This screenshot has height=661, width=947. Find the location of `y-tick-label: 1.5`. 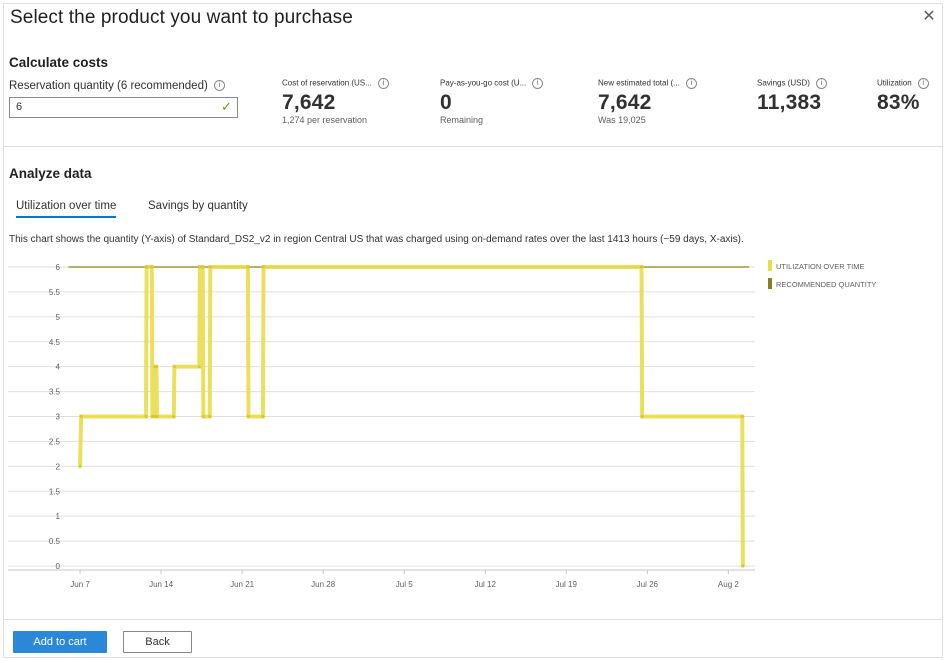

y-tick-label: 1.5 is located at coordinates (55, 491).